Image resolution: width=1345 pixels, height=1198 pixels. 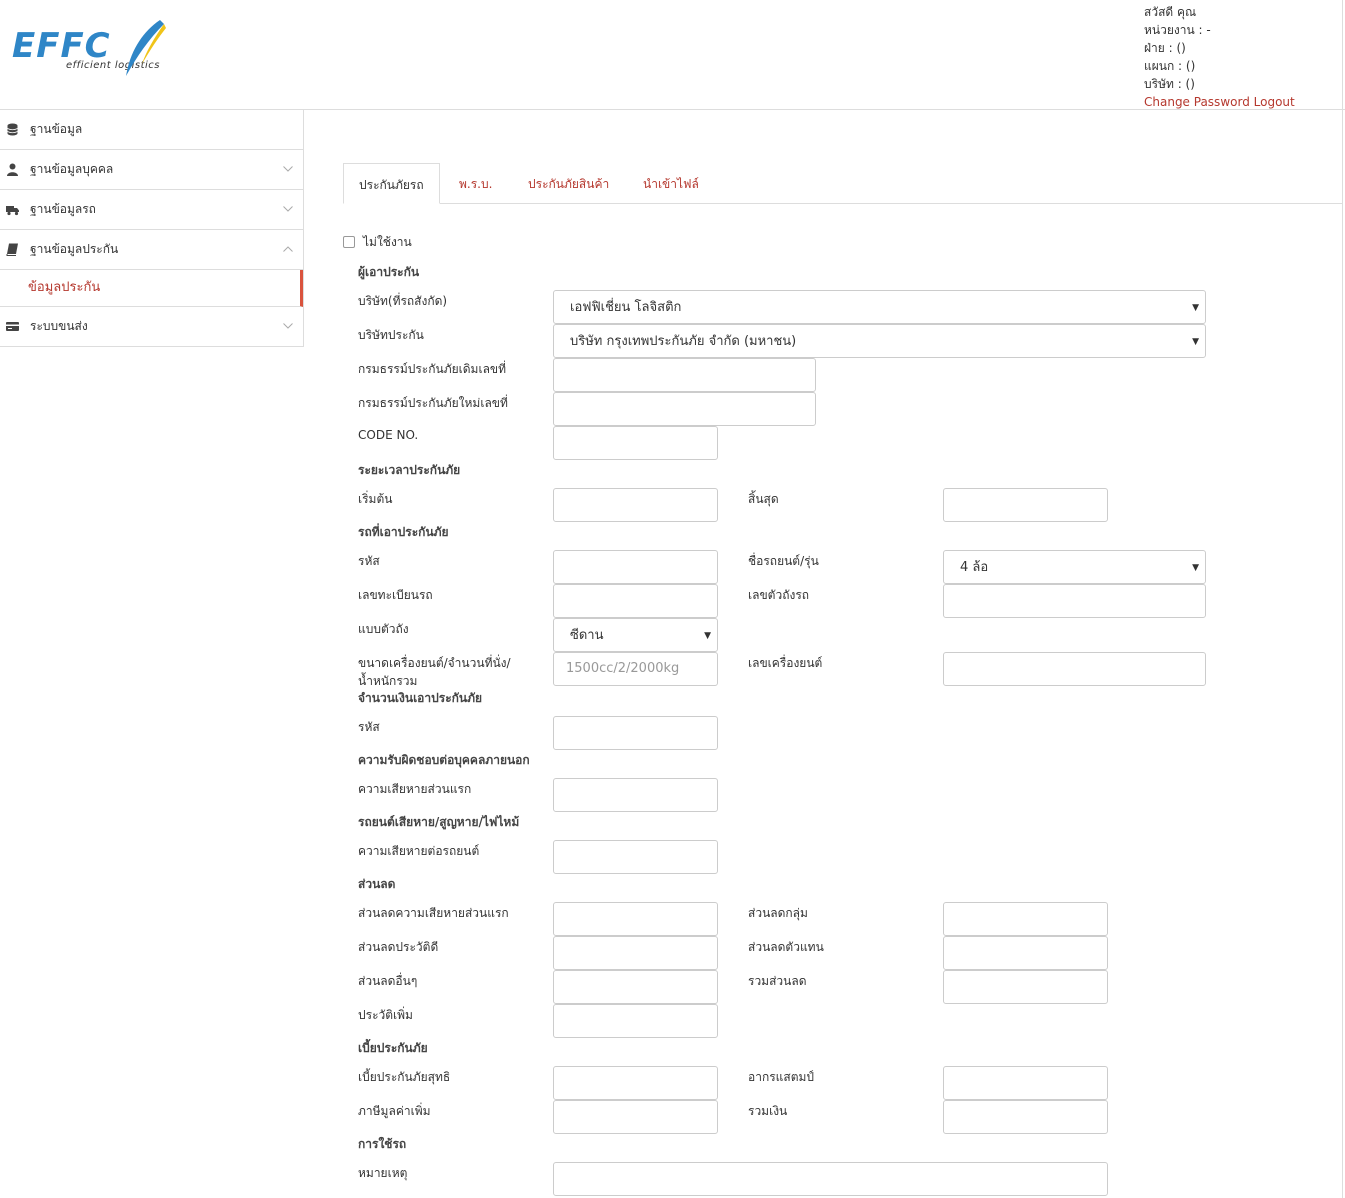 What do you see at coordinates (783, 561) in the screenshot?
I see `car-model-label: ชื่อรถยนต์/รุ่น` at bounding box center [783, 561].